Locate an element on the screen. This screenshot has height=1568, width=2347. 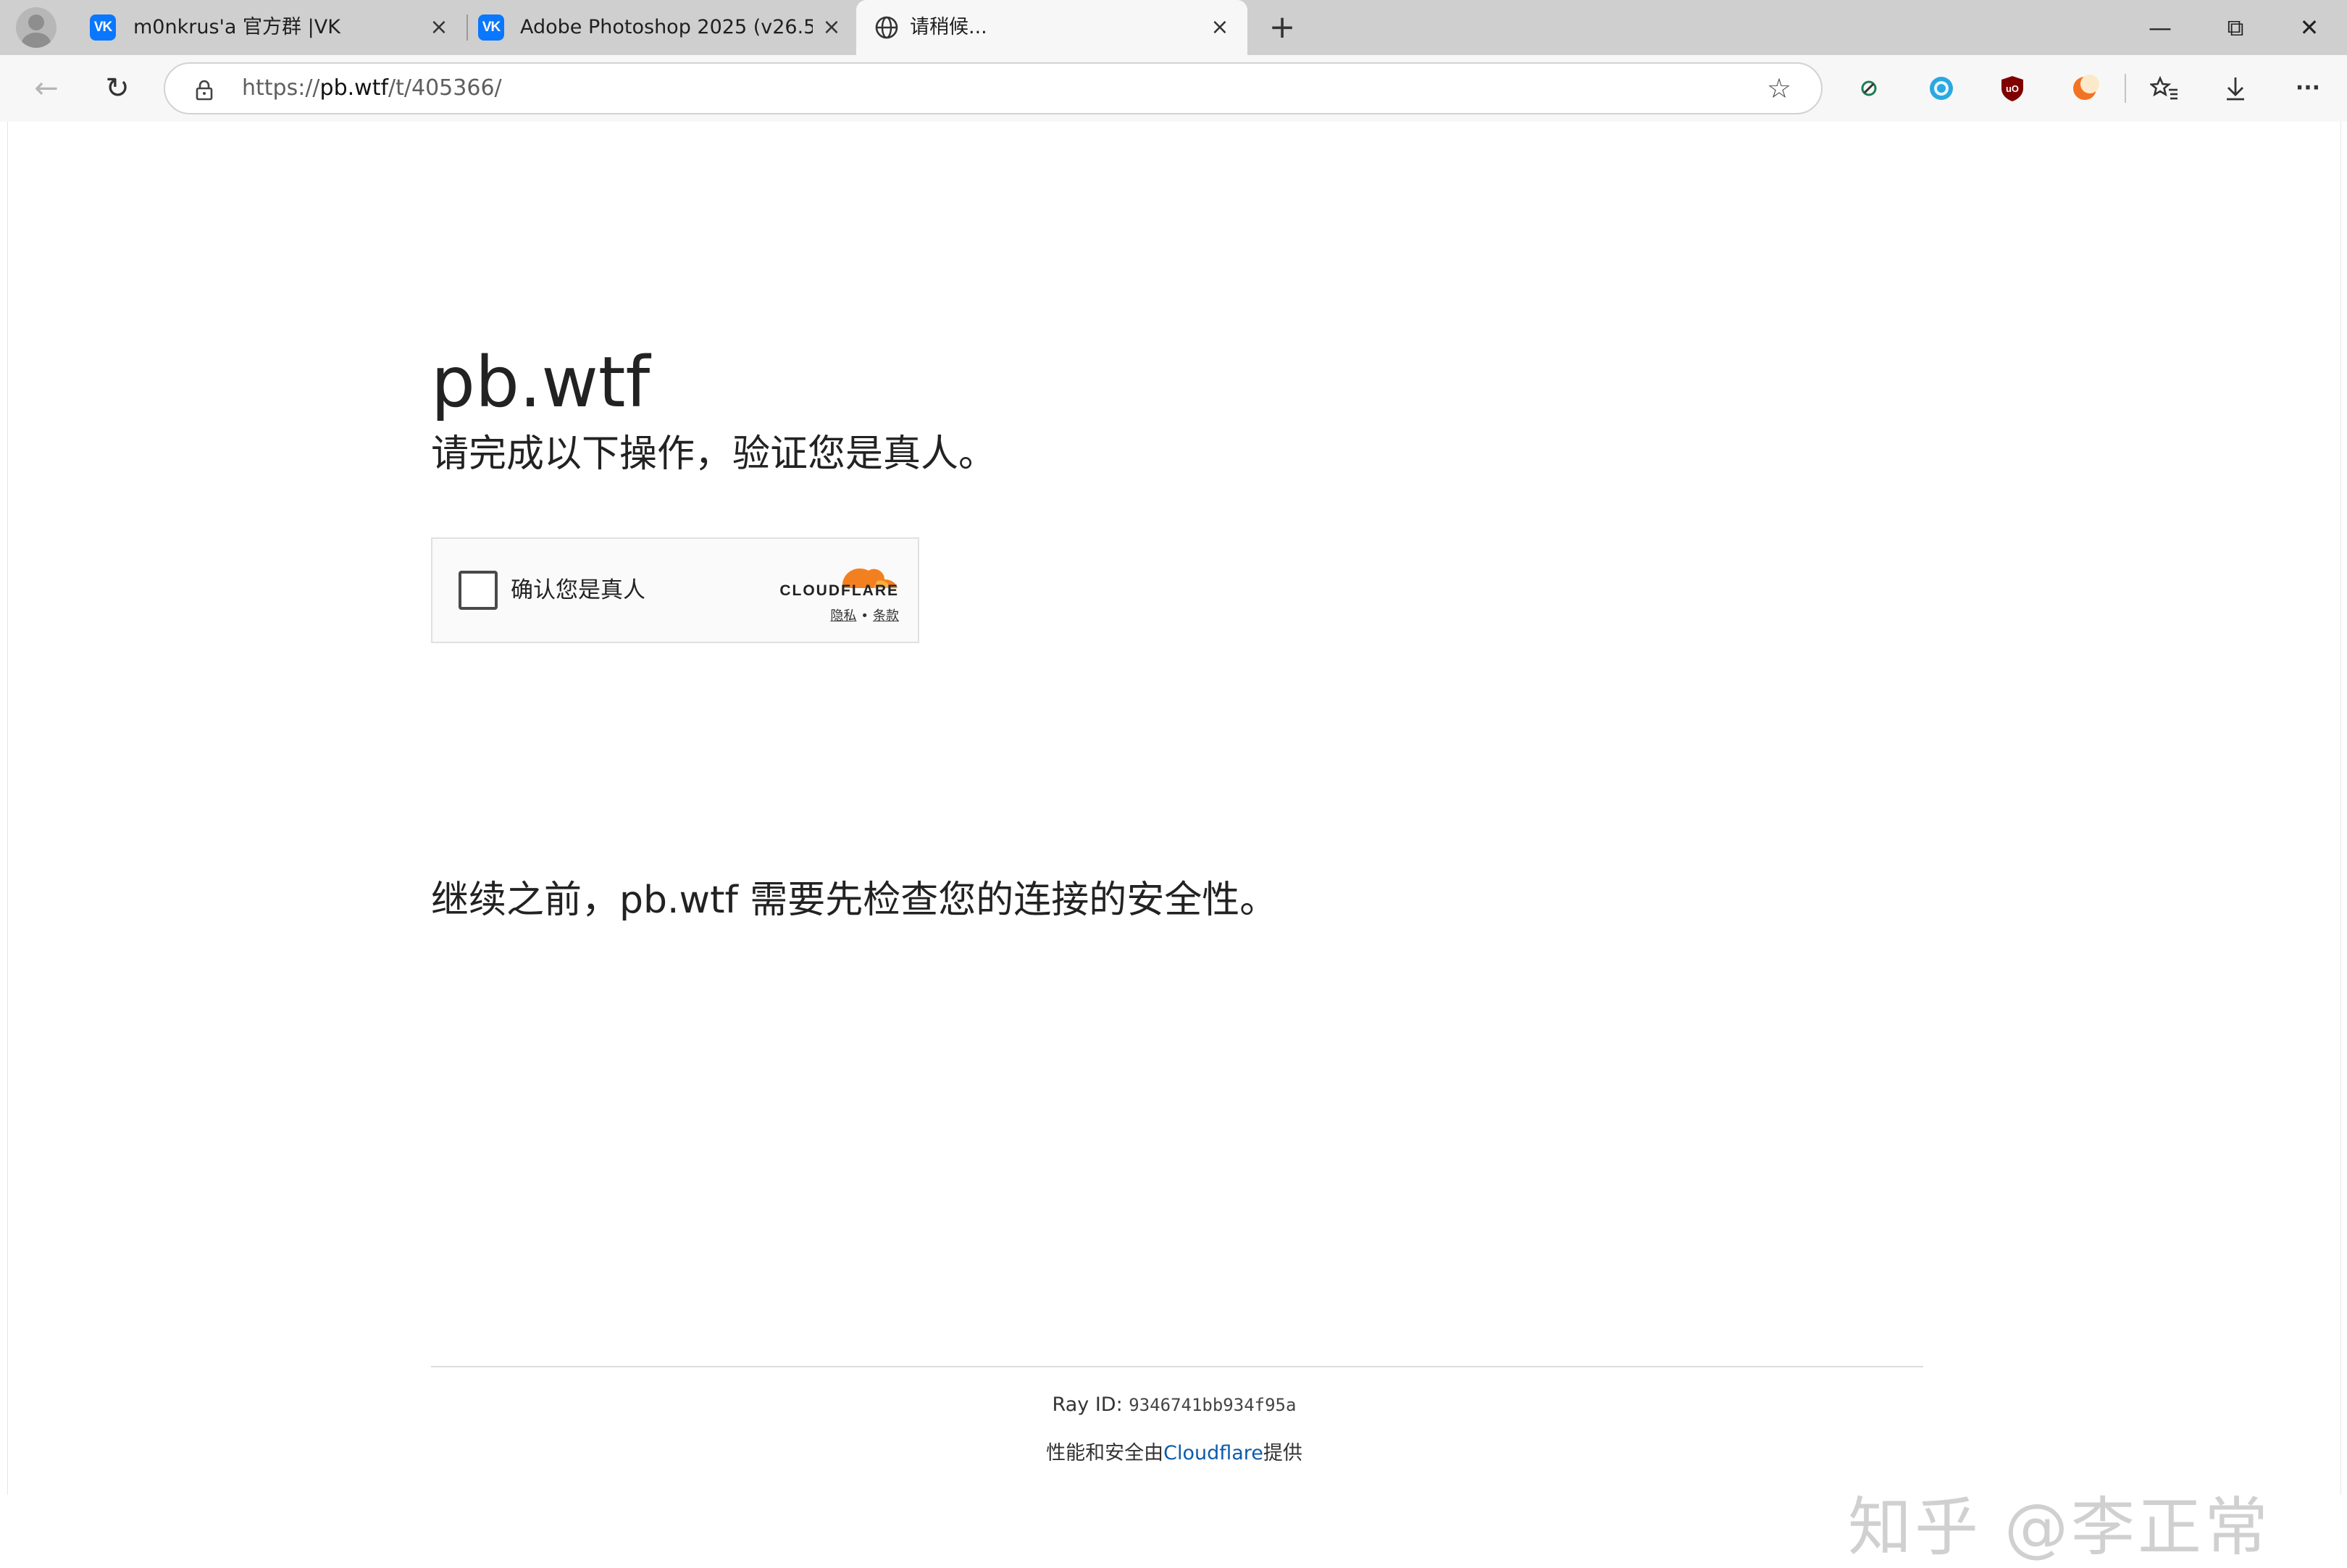
site-title: pb.wtf is located at coordinates (541, 382).